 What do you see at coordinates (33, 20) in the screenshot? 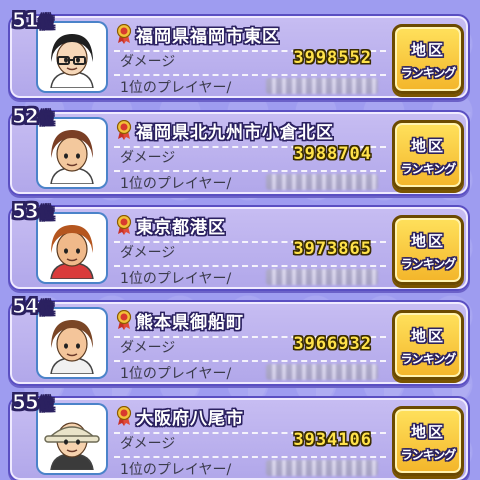
I see `rank-number: 51位` at bounding box center [33, 20].